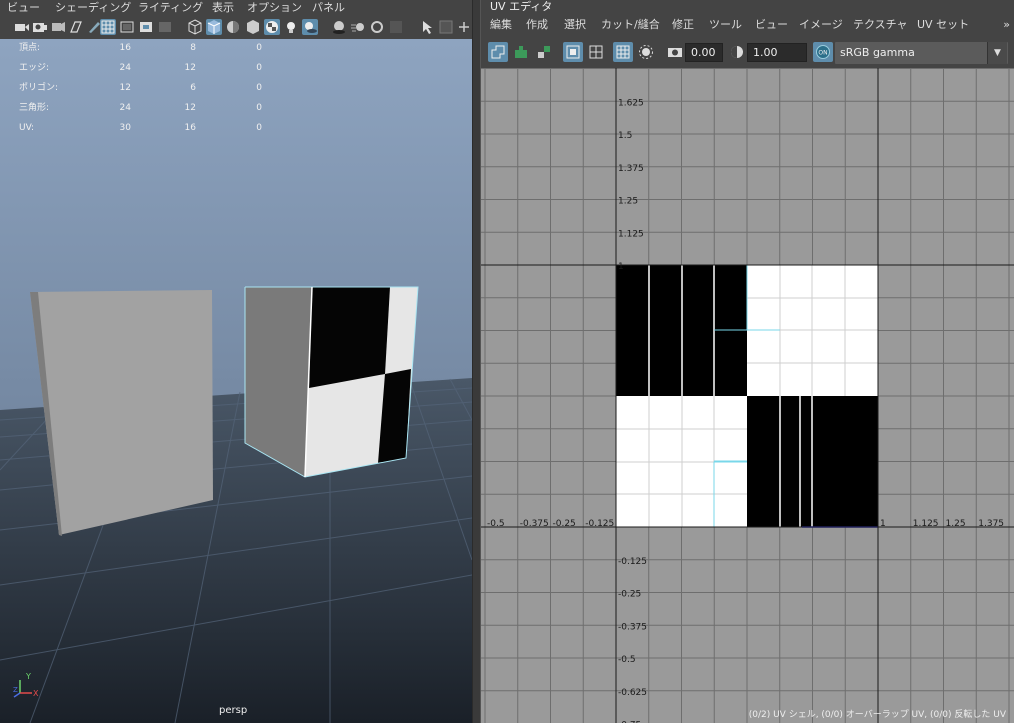  Describe the element at coordinates (534, 524) in the screenshot. I see `uv-x-tick-1: -0.375` at that location.